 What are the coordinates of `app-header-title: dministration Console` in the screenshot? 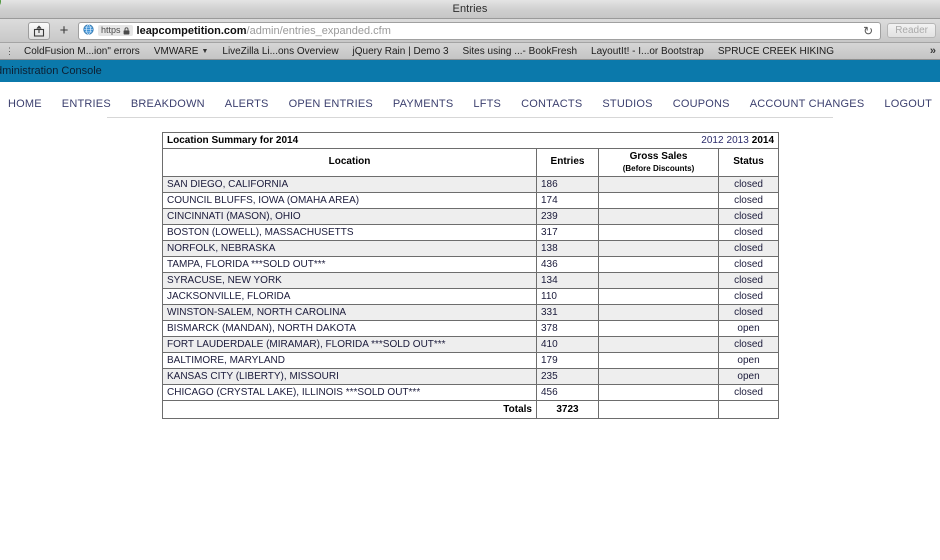 It's located at (51, 71).